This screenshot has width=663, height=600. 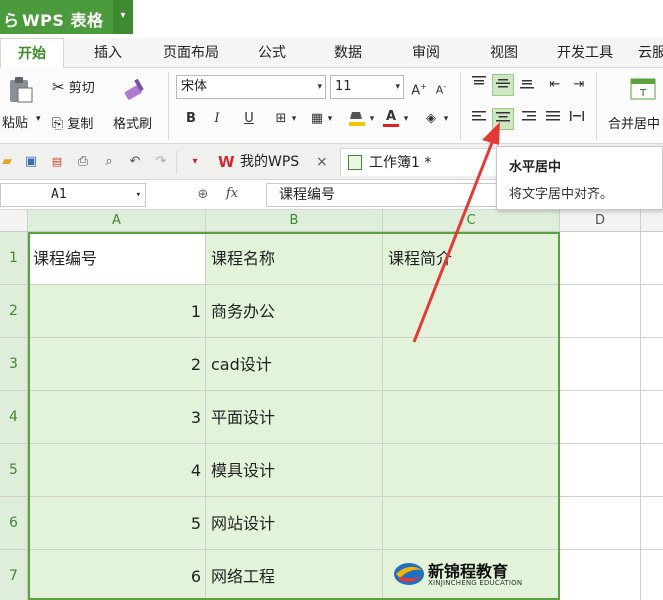 I want to click on watermark-subtitle: XINJINCHENG EDUCATION, so click(x=475, y=583).